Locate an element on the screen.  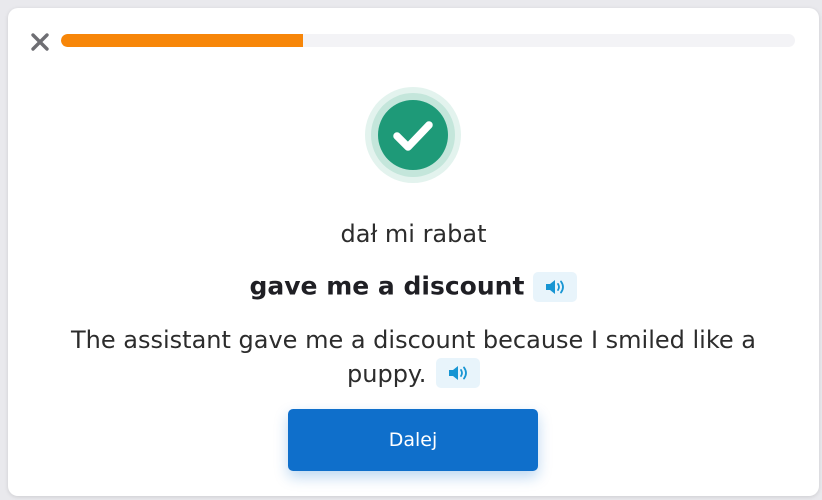
progress-bar-fill is located at coordinates (182, 40).